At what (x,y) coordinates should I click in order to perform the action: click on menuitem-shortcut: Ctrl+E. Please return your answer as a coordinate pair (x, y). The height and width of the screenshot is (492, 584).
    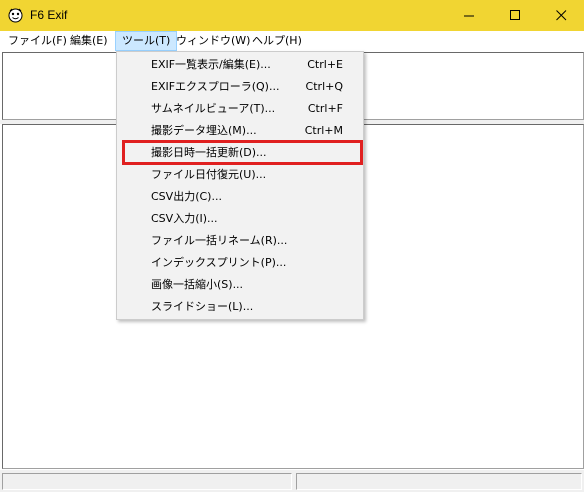
    Looking at the image, I should click on (325, 64).